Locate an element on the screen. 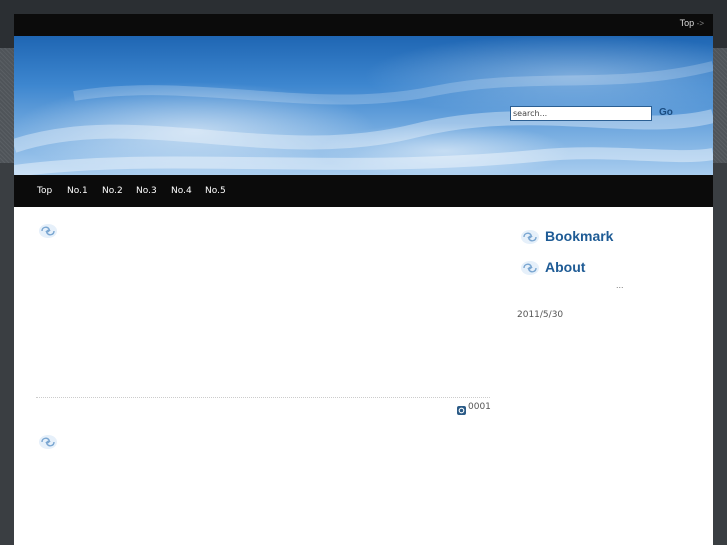  top-bar: Top -> is located at coordinates (363, 25).